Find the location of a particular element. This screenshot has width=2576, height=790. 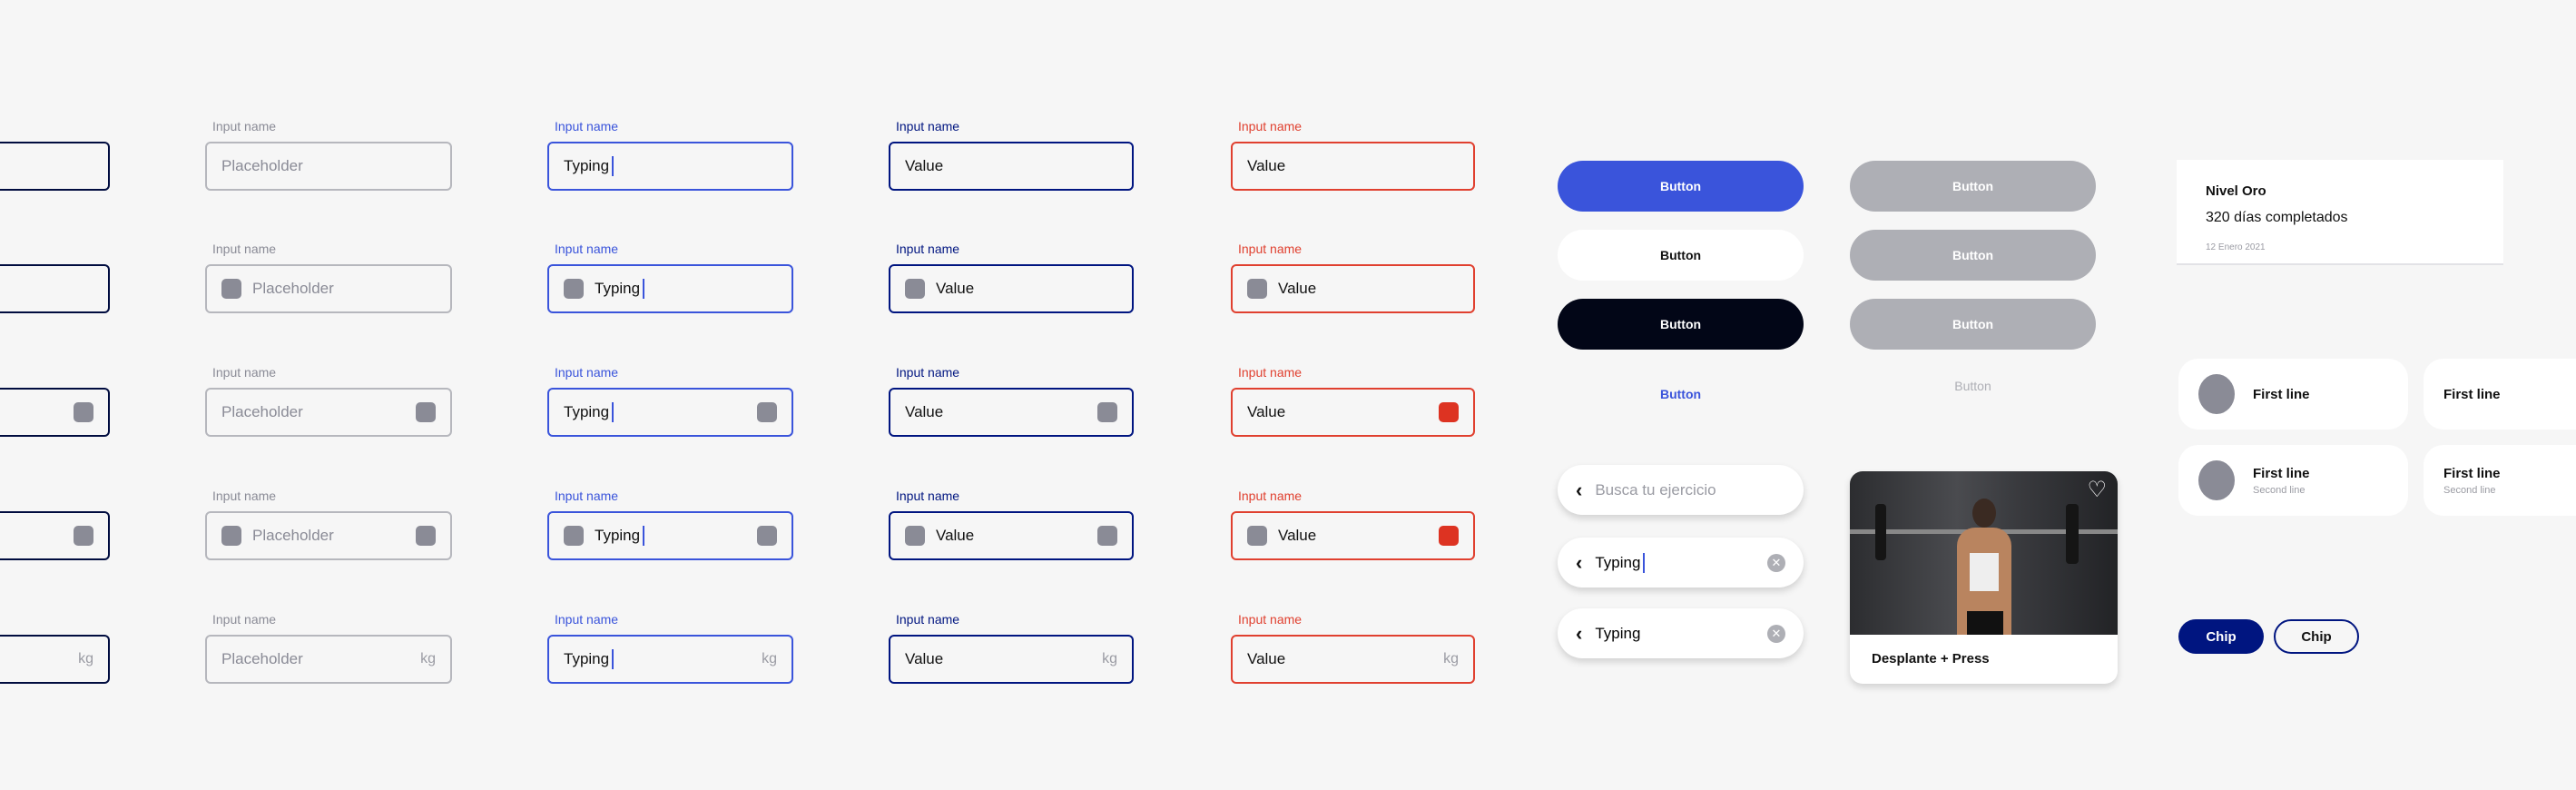

input-field-error-suffix: Value kg is located at coordinates (1353, 659).